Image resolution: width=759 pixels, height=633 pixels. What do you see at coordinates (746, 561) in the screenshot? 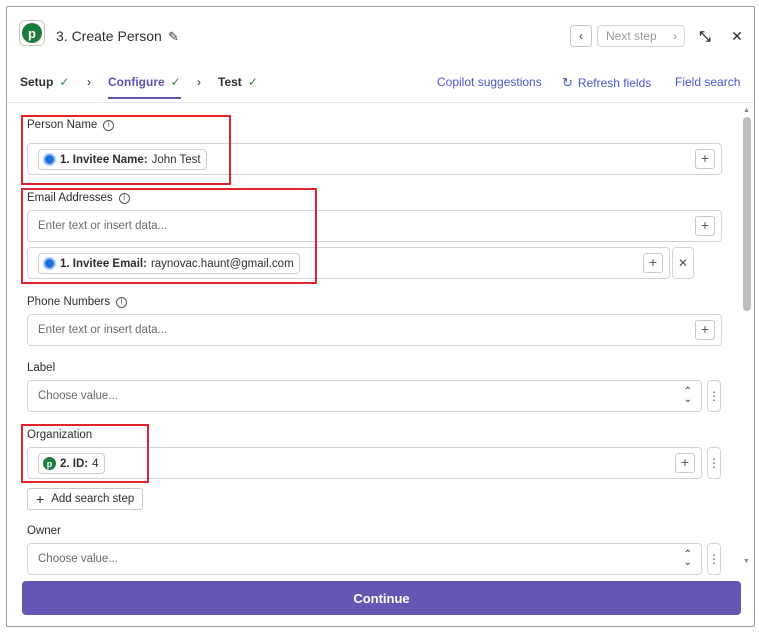
I see `scroll-down-arrow-icon: ▼` at bounding box center [746, 561].